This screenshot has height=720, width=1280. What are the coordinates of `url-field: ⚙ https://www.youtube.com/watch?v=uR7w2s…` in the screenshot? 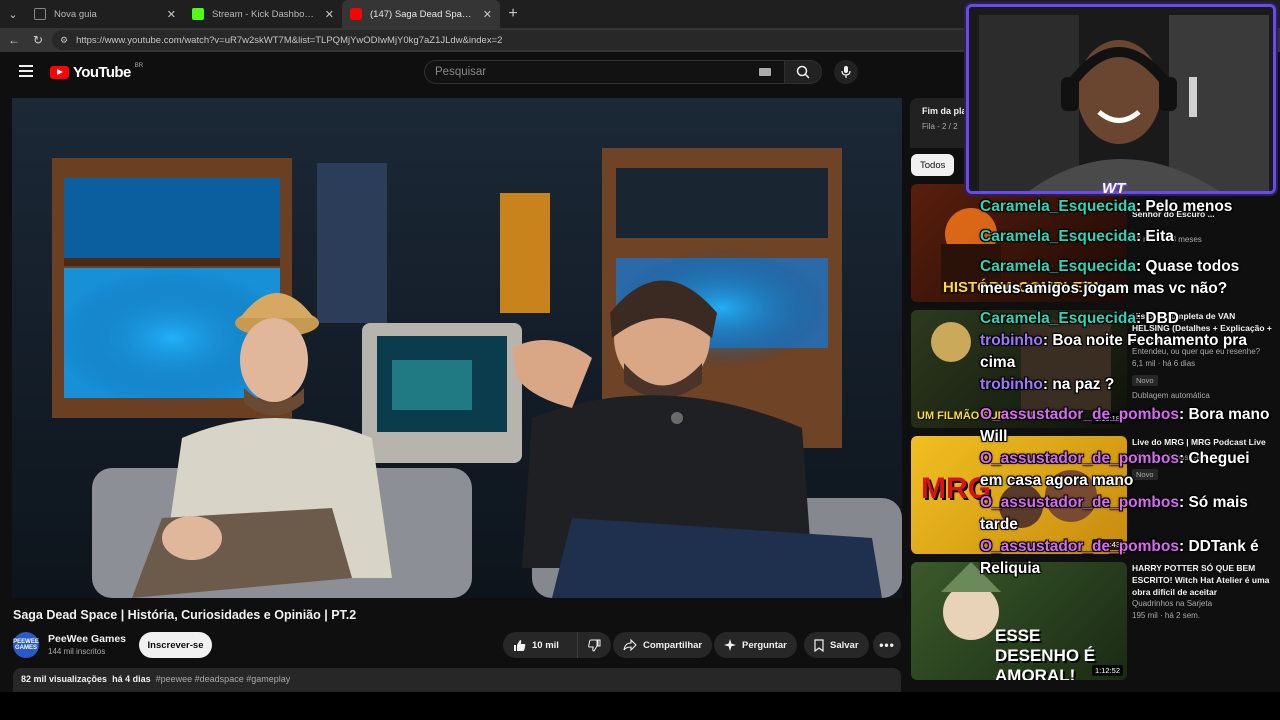 It's located at (512, 40).